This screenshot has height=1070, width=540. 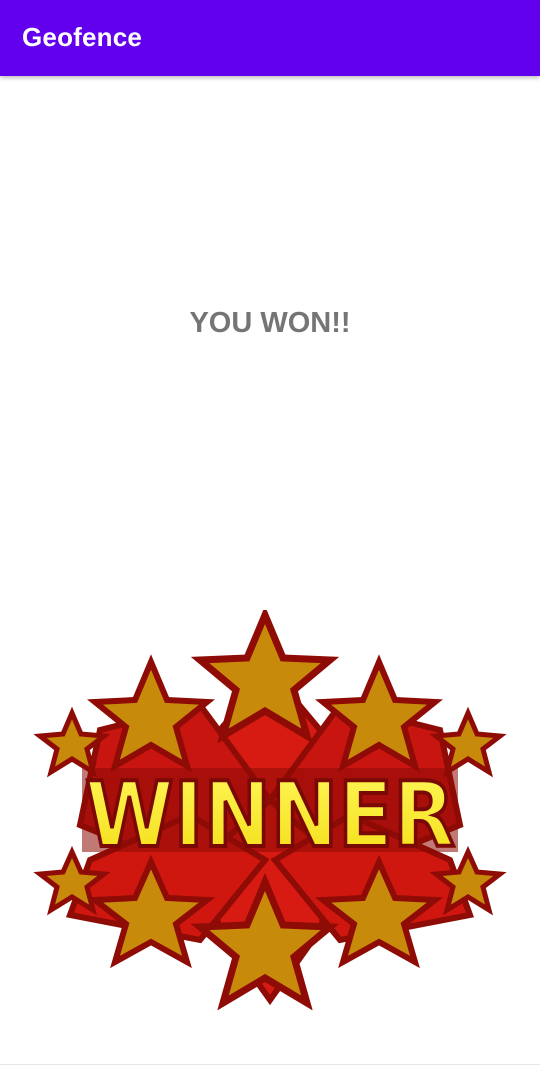 What do you see at coordinates (270, 323) in the screenshot?
I see `result-message: YOU WON!!` at bounding box center [270, 323].